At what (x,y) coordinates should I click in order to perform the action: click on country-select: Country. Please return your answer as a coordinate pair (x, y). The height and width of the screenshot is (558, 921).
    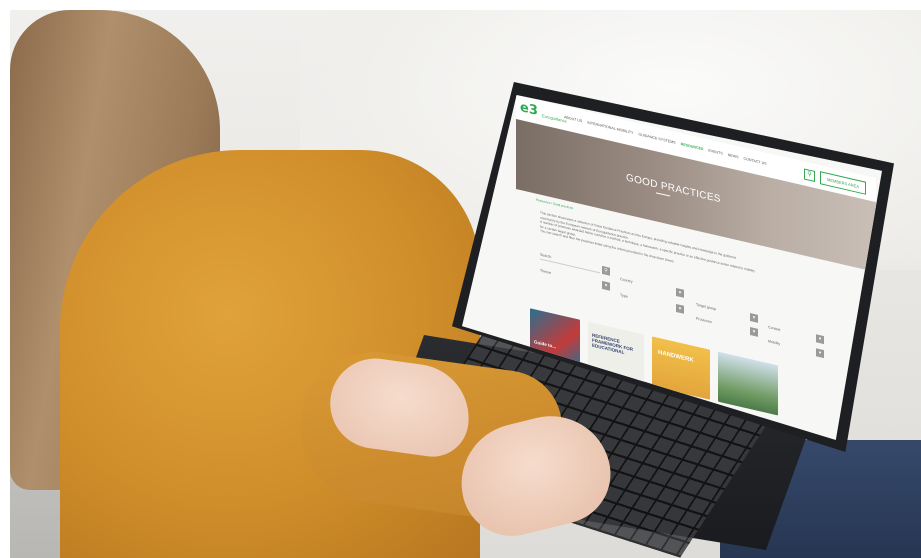
    Looking at the image, I should click on (626, 280).